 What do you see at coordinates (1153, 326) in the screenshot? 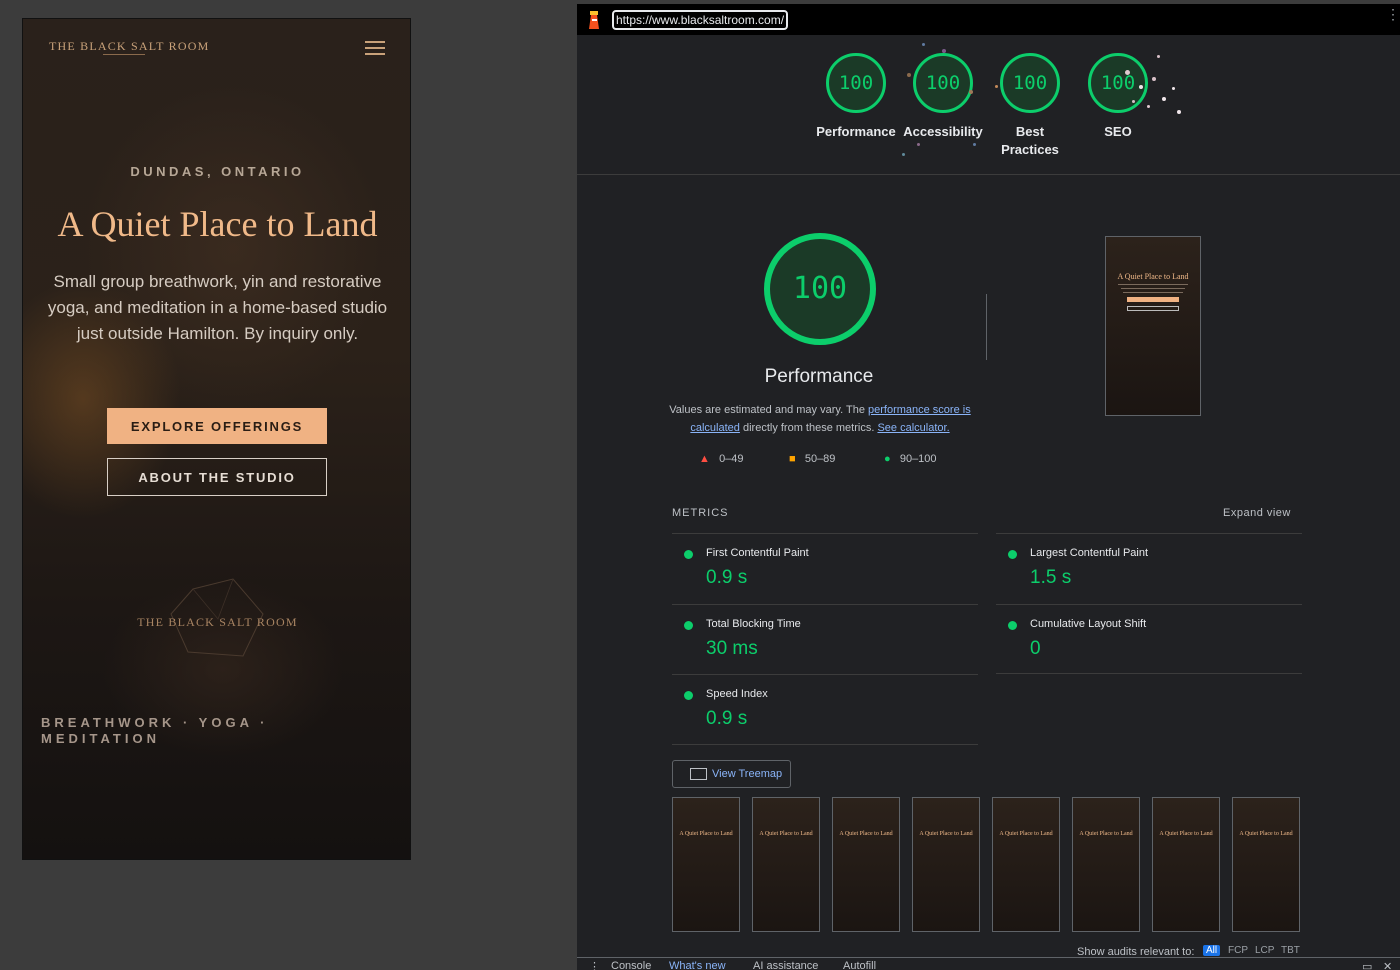
I see `final-screenshot: A Quiet Place to Land` at bounding box center [1153, 326].